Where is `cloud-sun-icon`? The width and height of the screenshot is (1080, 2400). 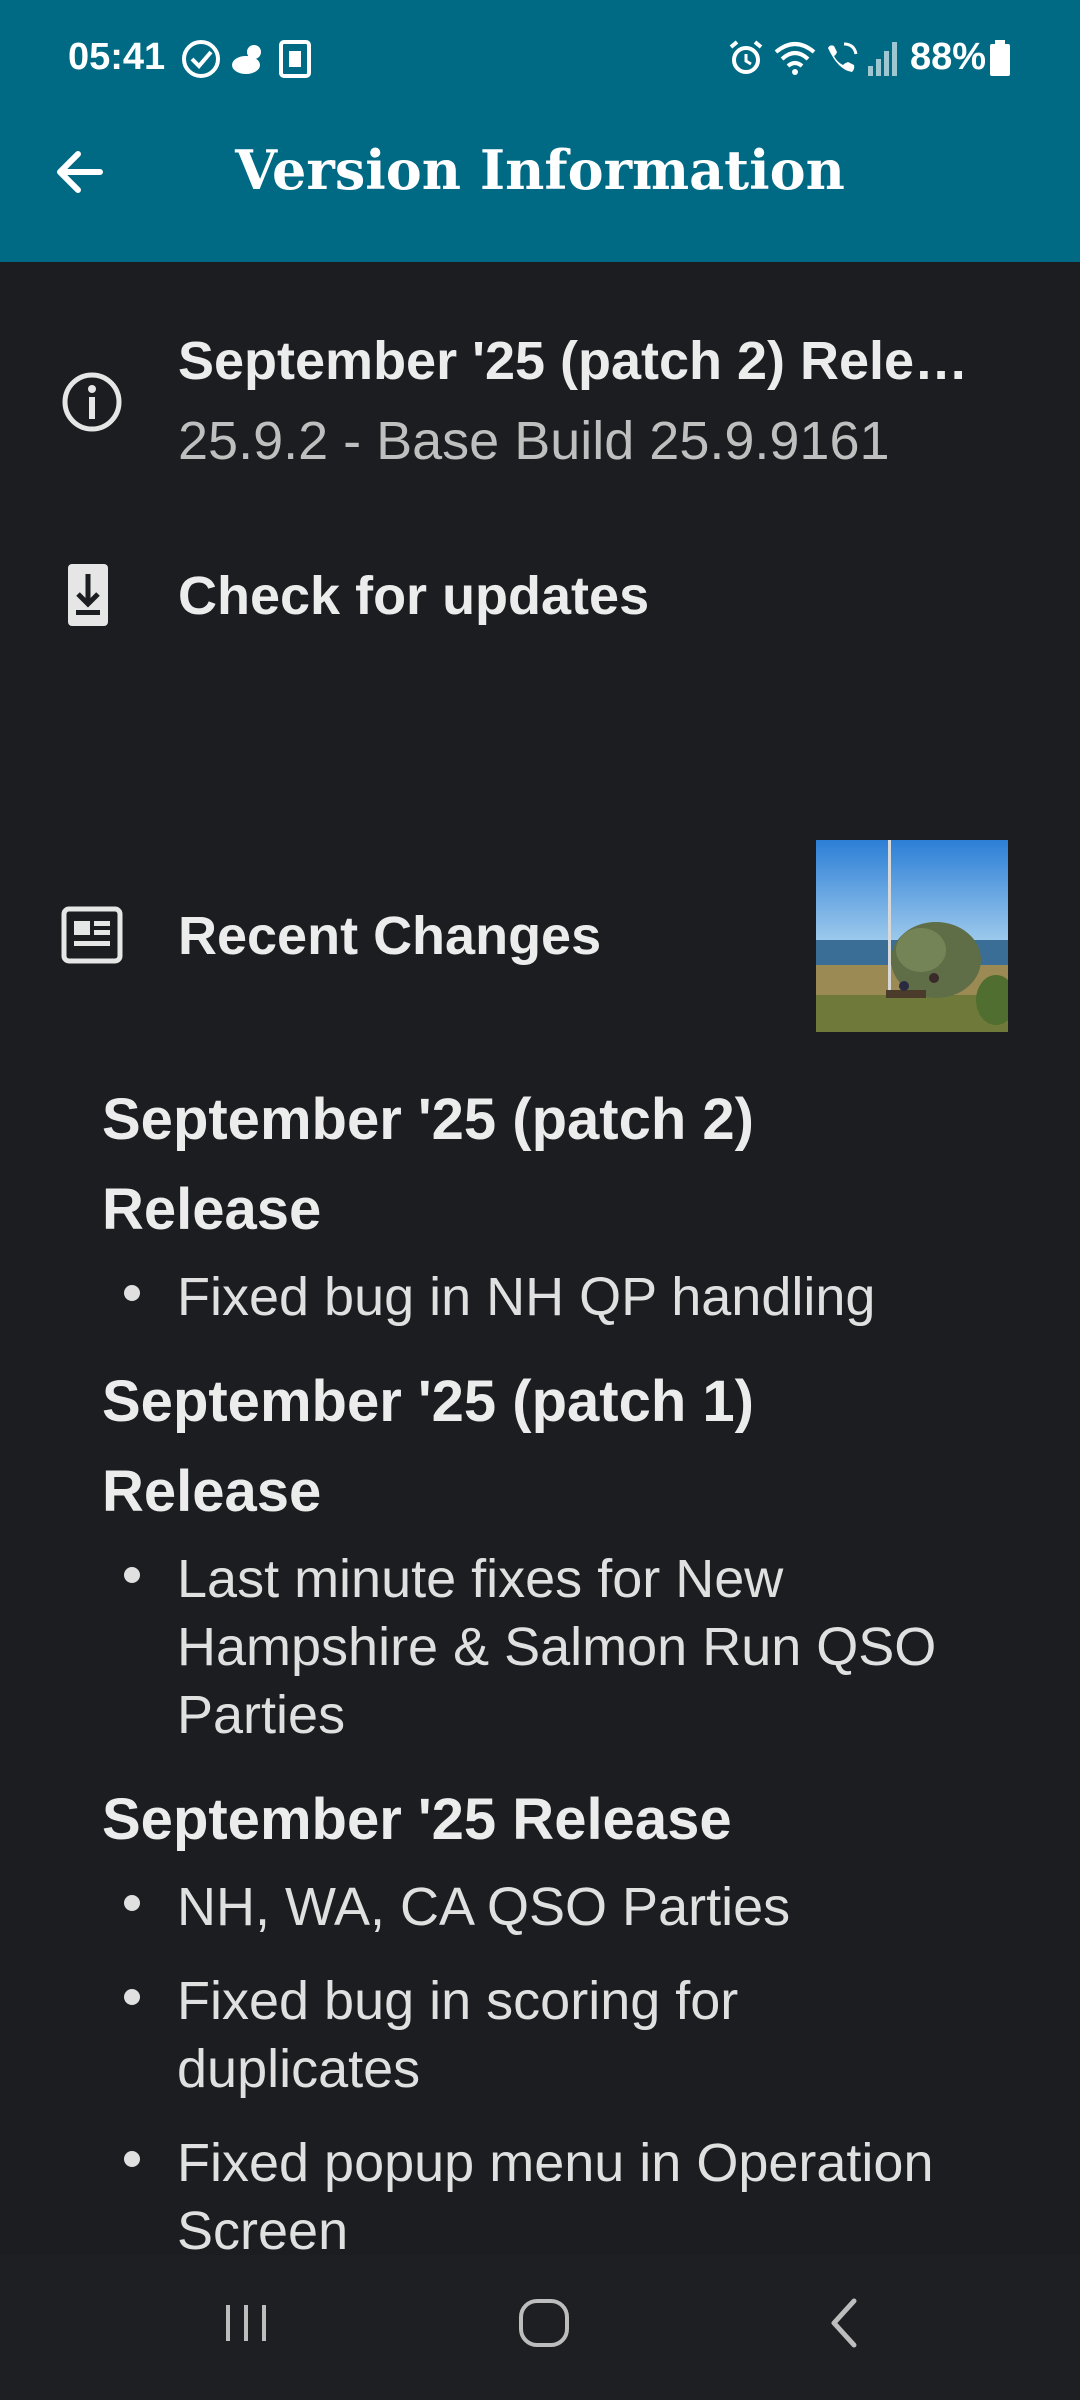
cloud-sun-icon is located at coordinates (246, 59).